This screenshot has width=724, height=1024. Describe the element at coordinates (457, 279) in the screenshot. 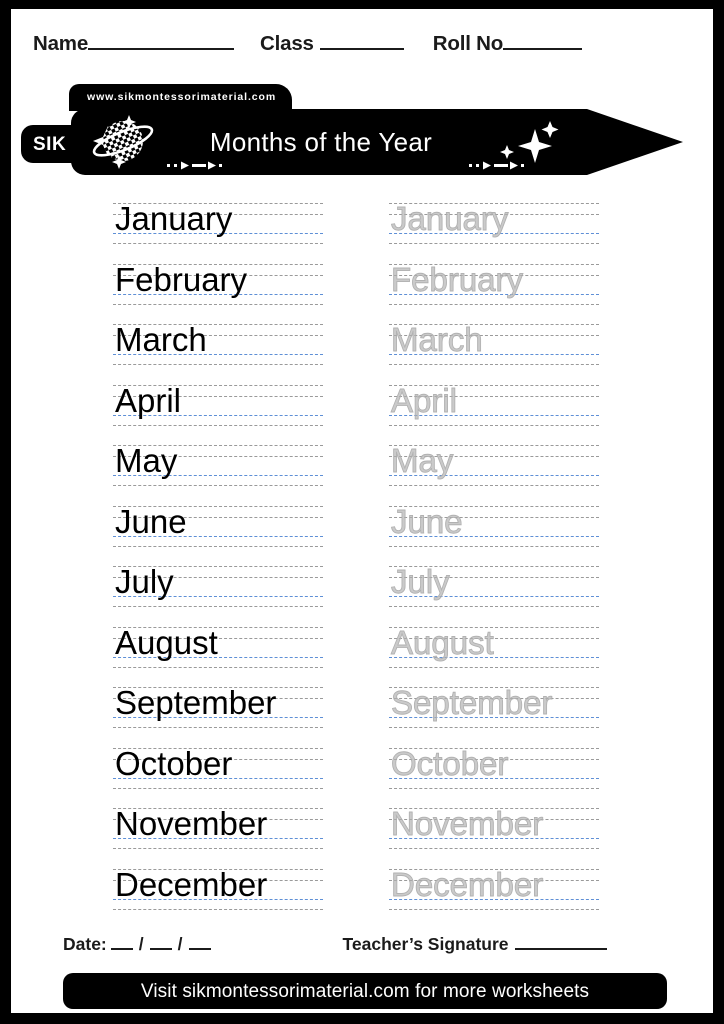

I see `trace-word: February` at that location.